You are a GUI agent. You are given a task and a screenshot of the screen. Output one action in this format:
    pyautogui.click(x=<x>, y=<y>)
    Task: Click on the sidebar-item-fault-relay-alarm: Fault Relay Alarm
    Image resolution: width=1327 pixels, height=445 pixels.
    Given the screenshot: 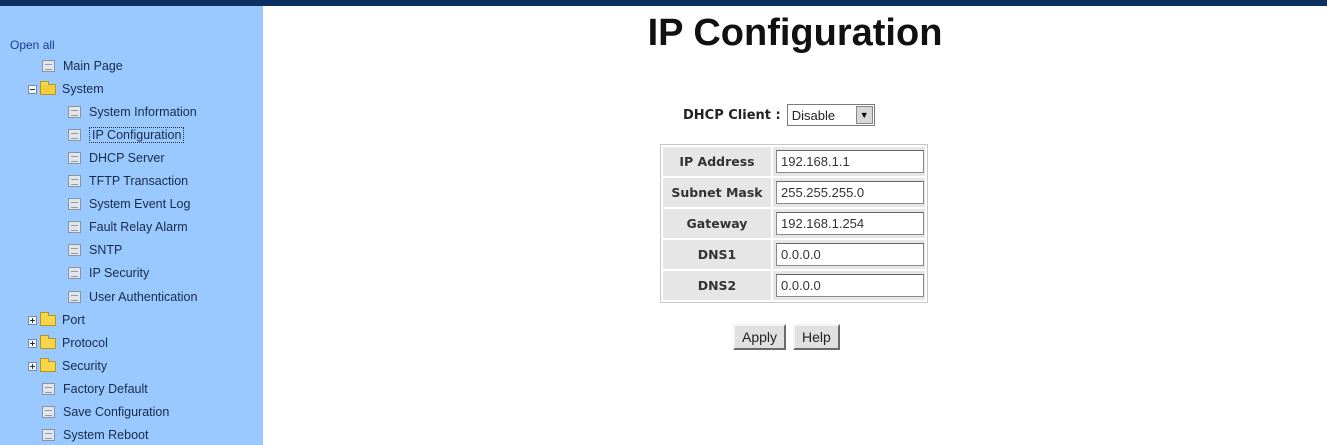 What is the action you would take?
    pyautogui.click(x=128, y=227)
    